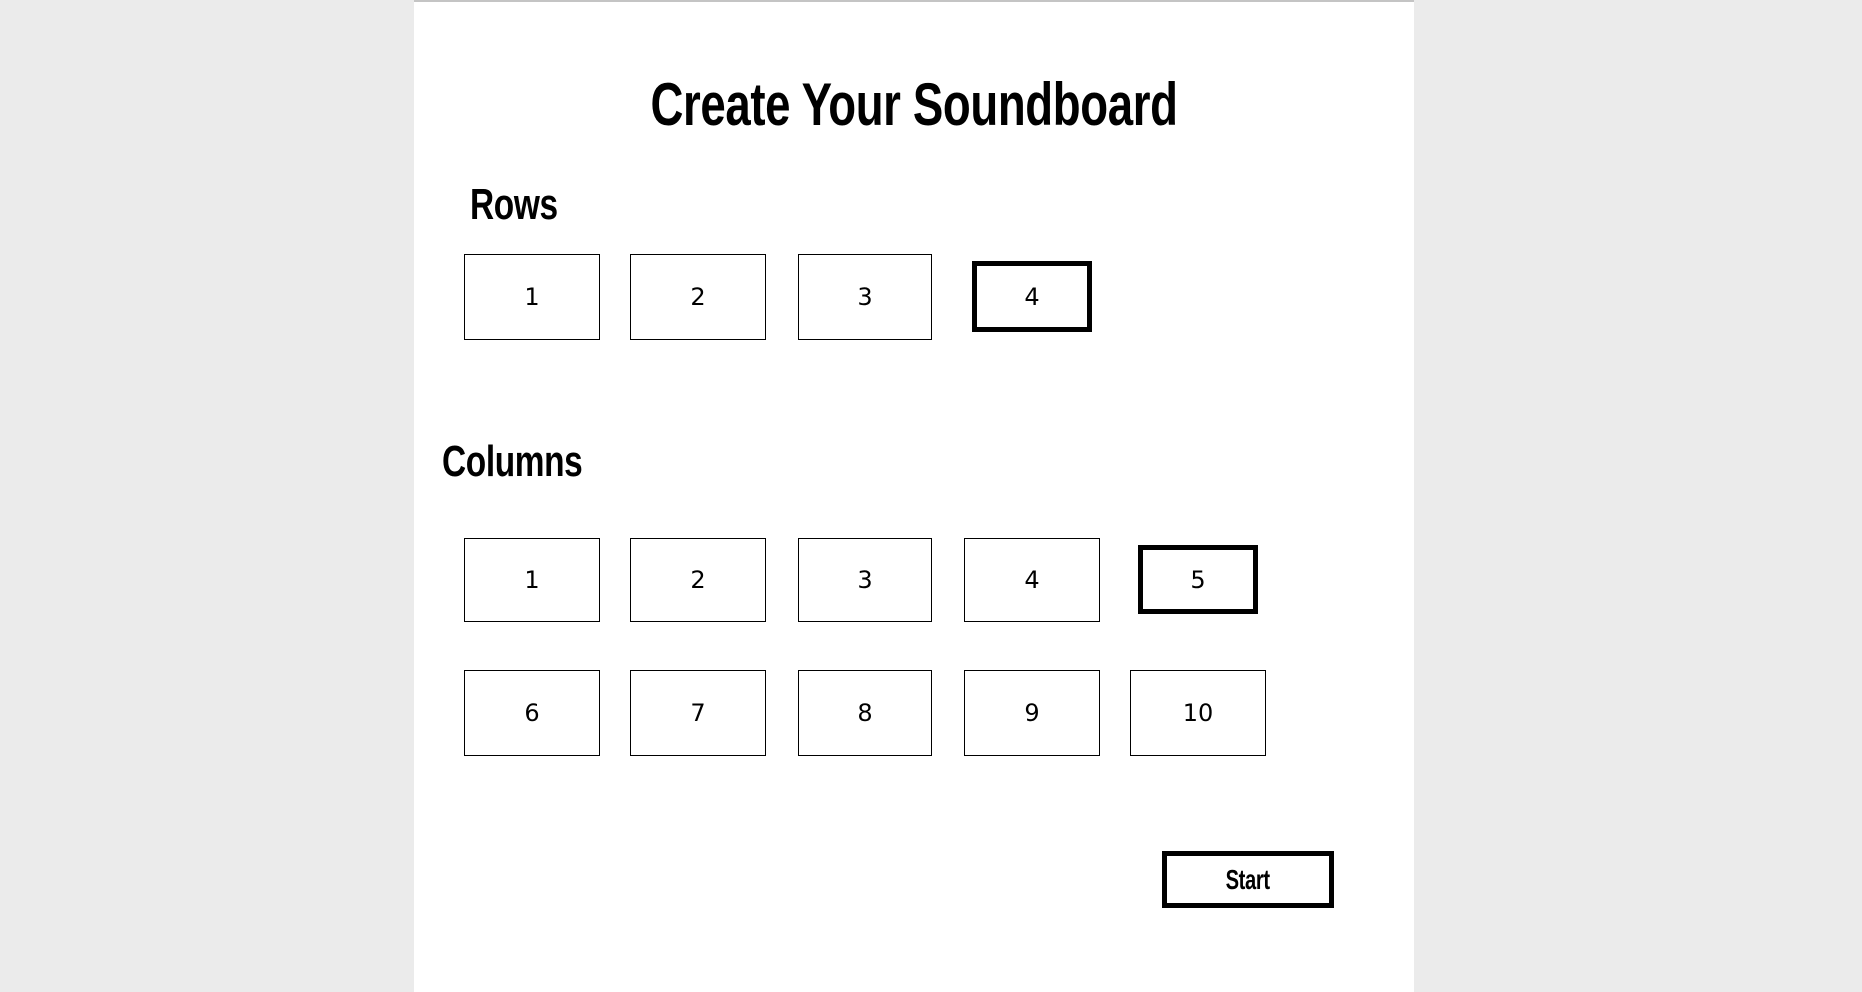 The image size is (1862, 992). Describe the element at coordinates (532, 580) in the screenshot. I see `columns-option-1: 1` at that location.